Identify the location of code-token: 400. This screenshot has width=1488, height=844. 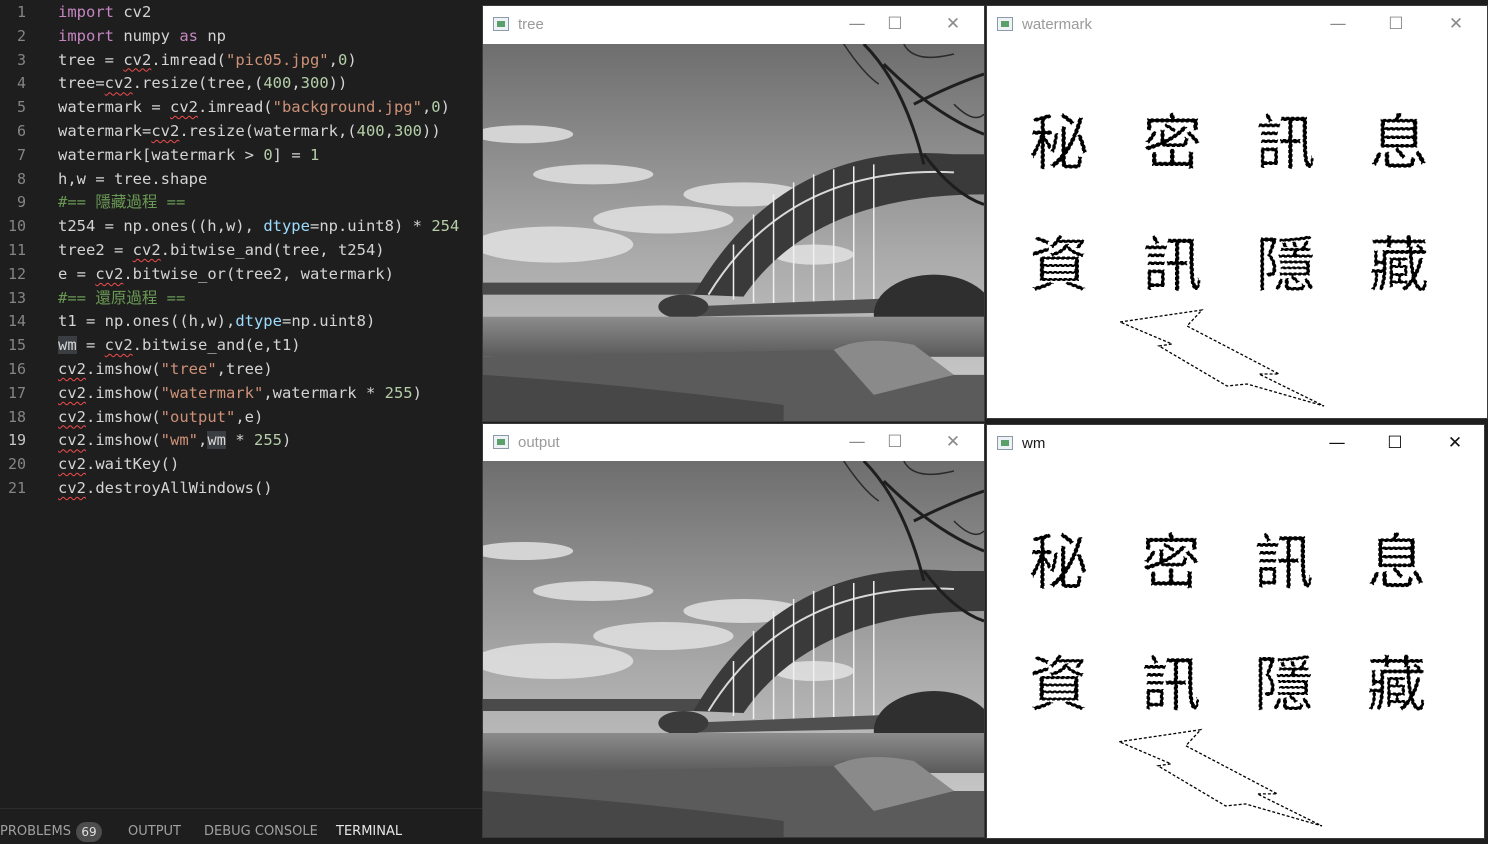
(370, 131).